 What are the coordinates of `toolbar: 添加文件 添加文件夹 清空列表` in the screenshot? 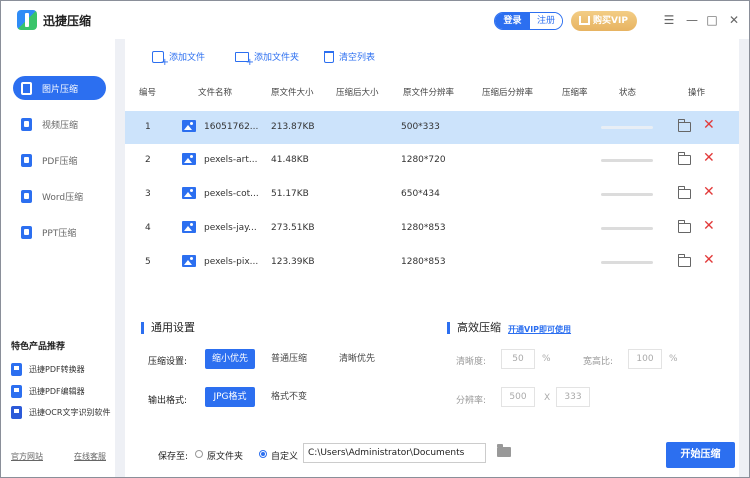 It's located at (432, 57).